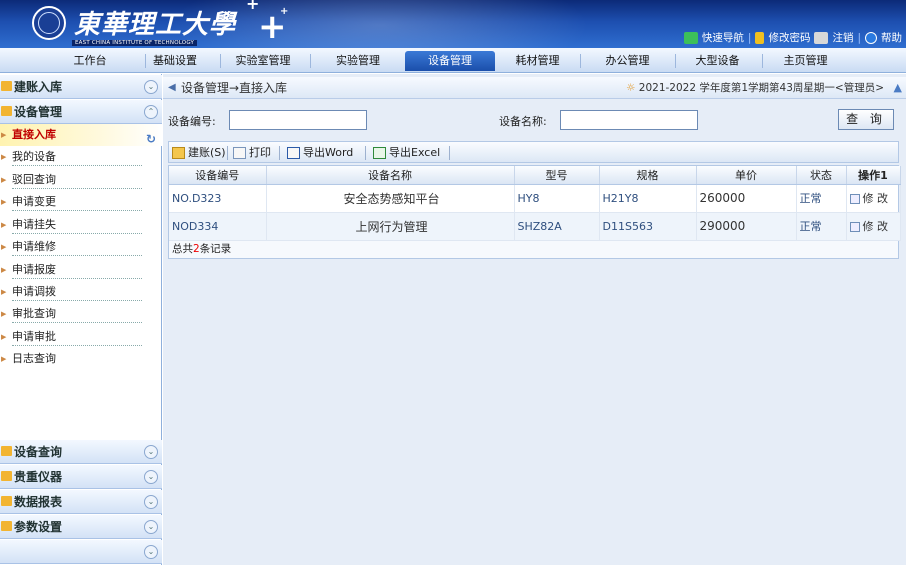  I want to click on sidebar-item-label: 申请审批, so click(34, 336).